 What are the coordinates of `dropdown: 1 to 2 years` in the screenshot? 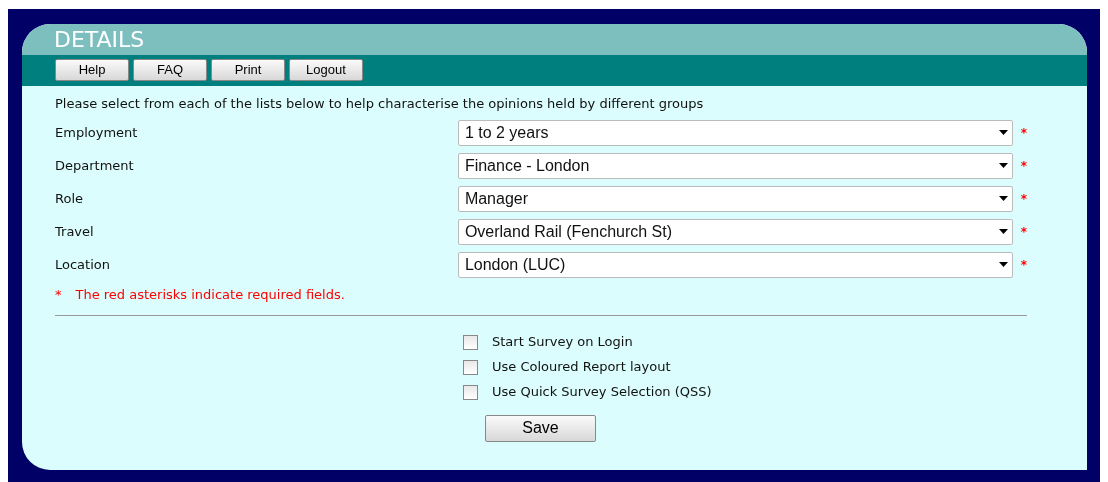 It's located at (735, 132).